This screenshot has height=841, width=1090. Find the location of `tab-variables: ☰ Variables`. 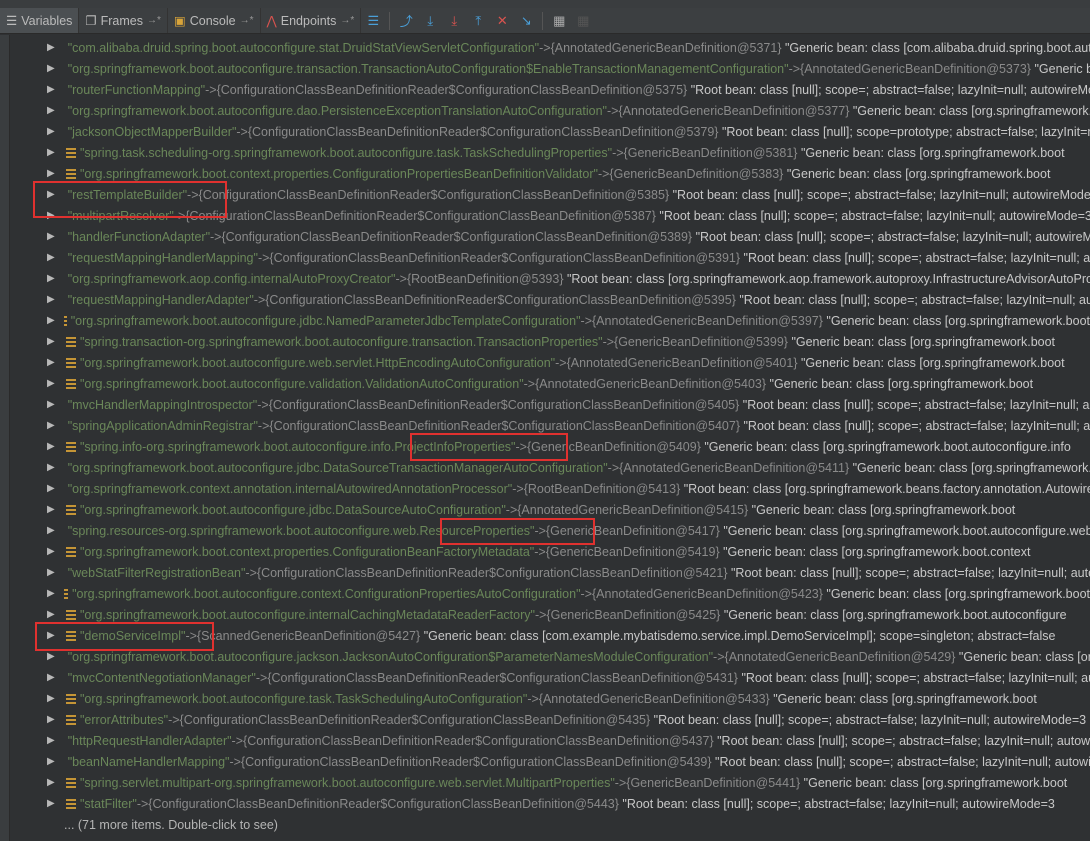

tab-variables: ☰ Variables is located at coordinates (40, 20).